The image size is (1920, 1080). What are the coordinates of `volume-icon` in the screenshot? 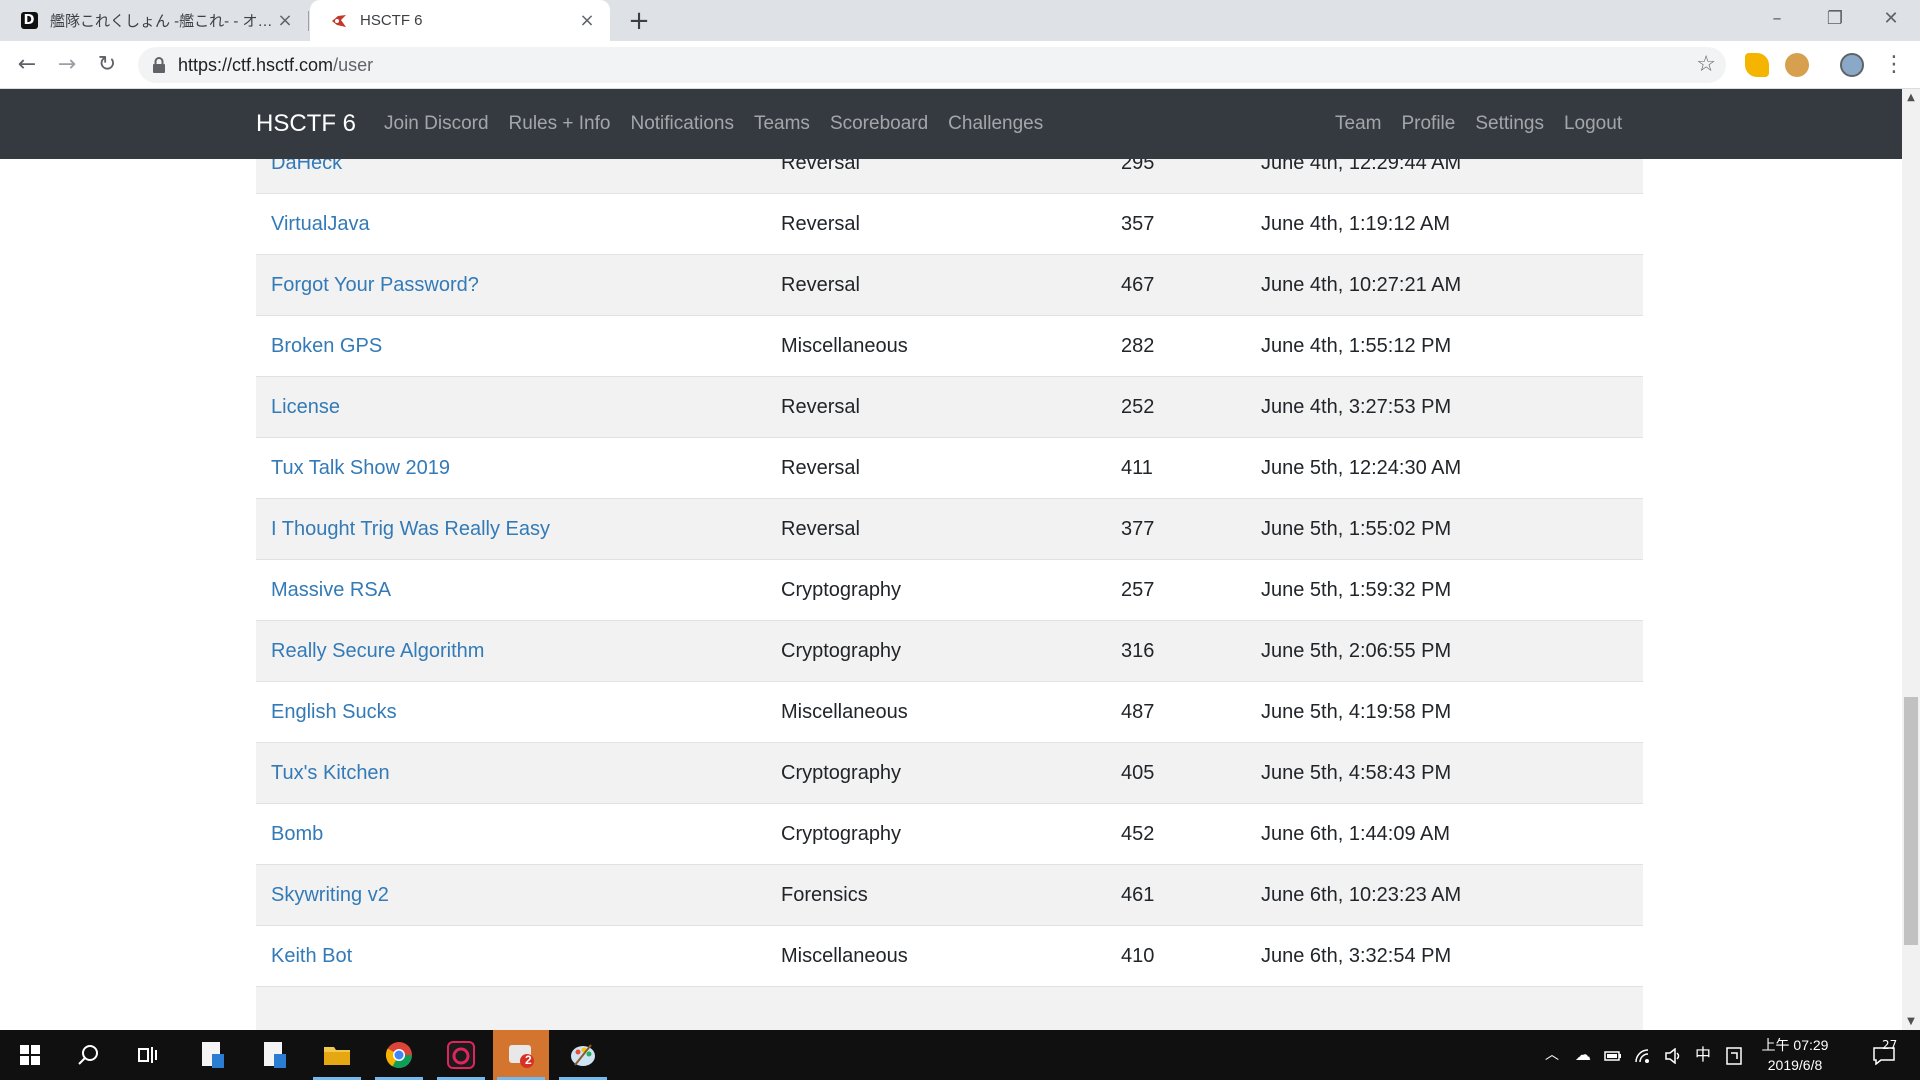 It's located at (1673, 1055).